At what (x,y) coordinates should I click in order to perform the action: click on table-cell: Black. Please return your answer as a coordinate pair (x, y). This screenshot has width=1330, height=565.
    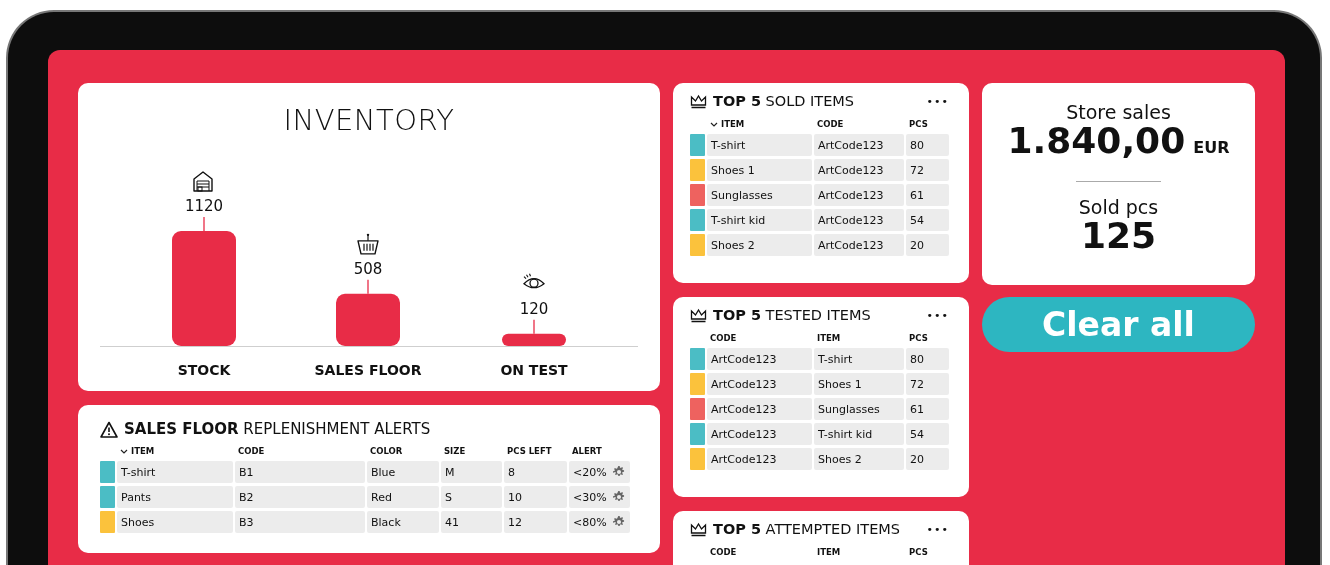
    Looking at the image, I should click on (403, 522).